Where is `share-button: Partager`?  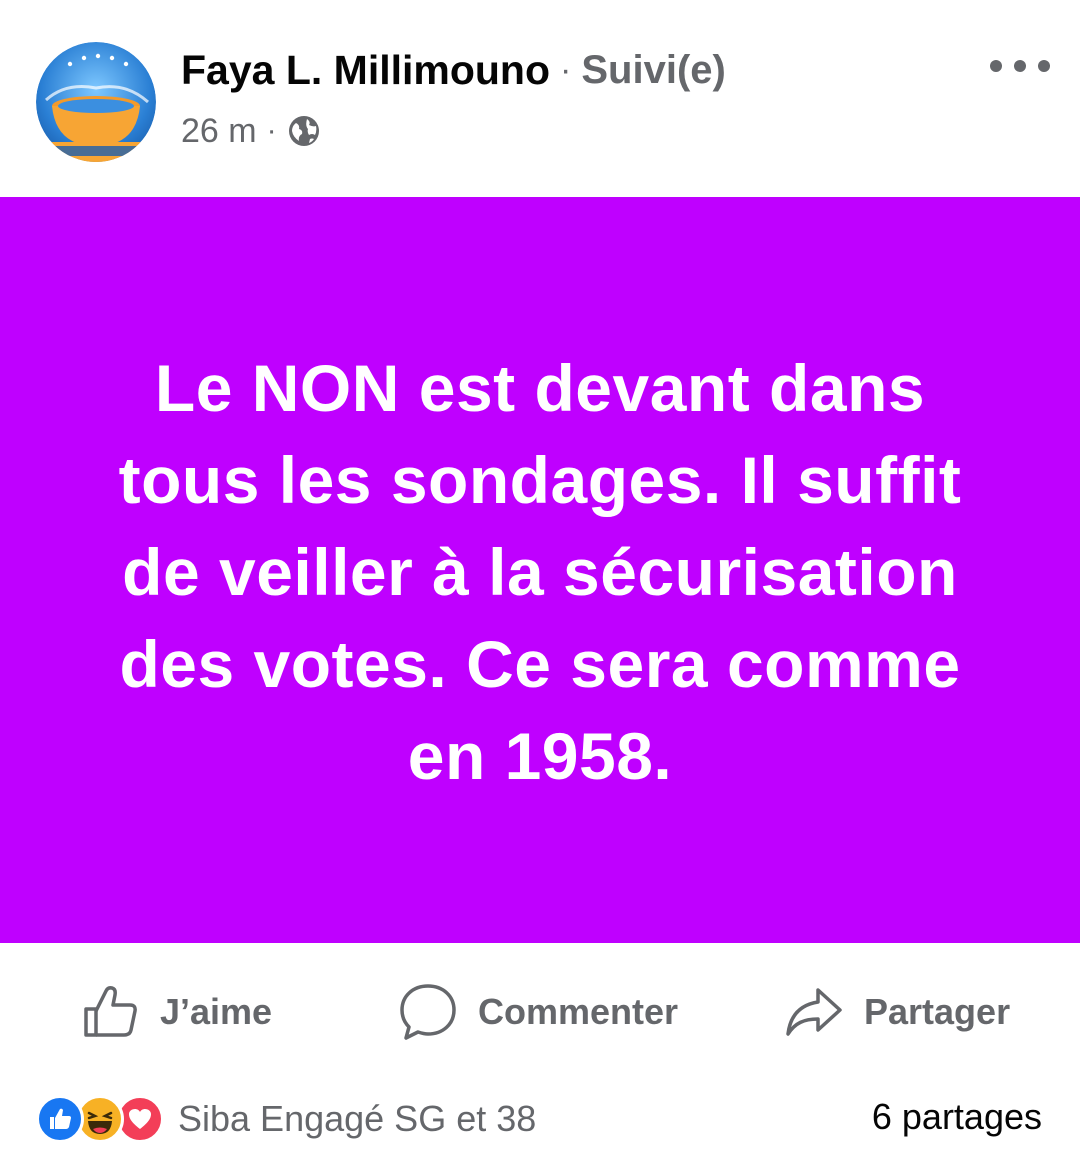 share-button: Partager is located at coordinates (897, 1012).